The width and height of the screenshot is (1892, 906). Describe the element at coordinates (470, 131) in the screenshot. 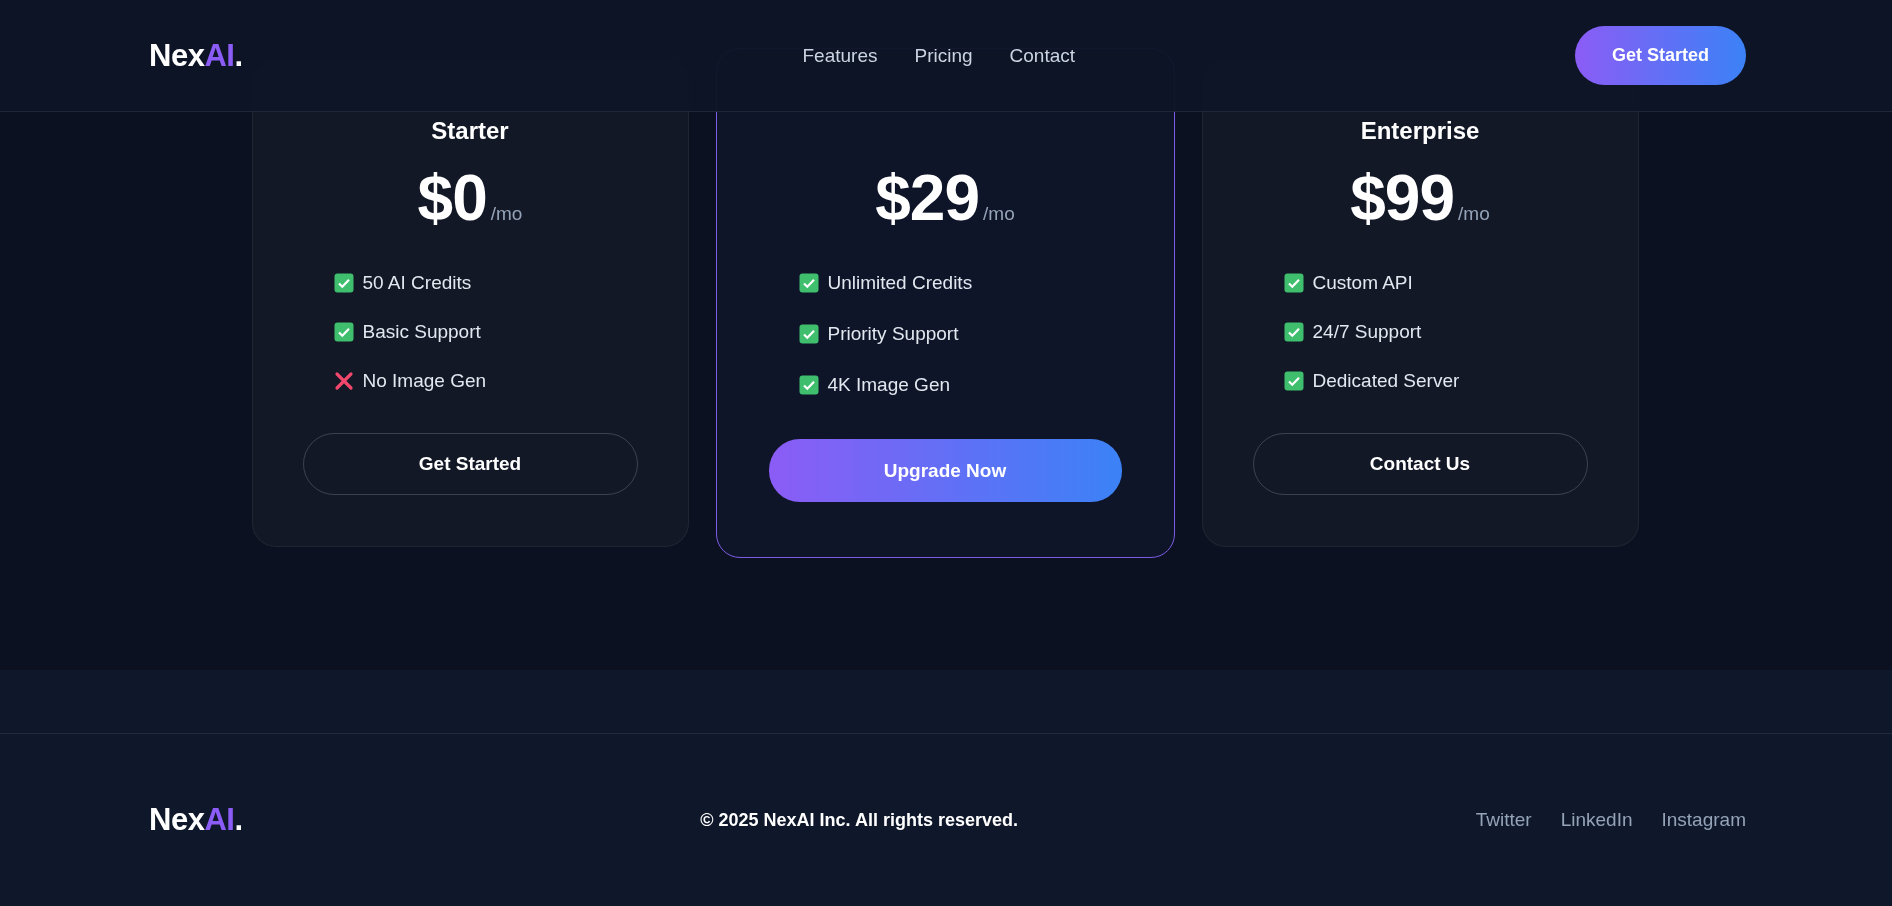

I see `plan-title: Starter` at that location.